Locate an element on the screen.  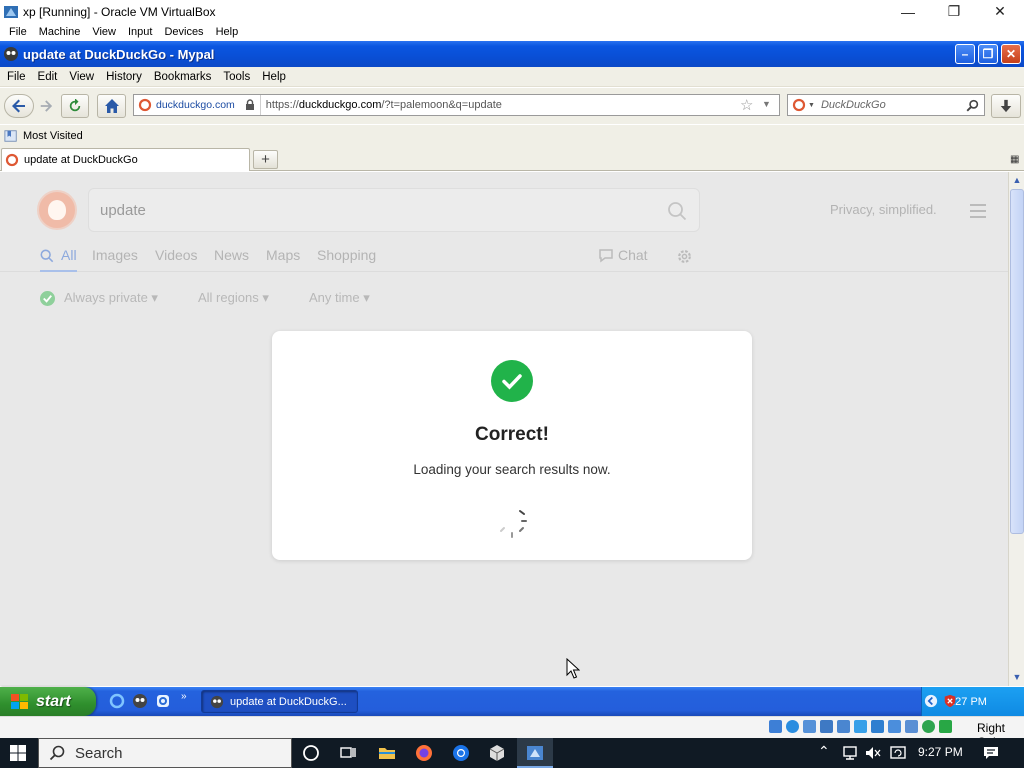
screen-tray-icon is located at coordinates (898, 753).